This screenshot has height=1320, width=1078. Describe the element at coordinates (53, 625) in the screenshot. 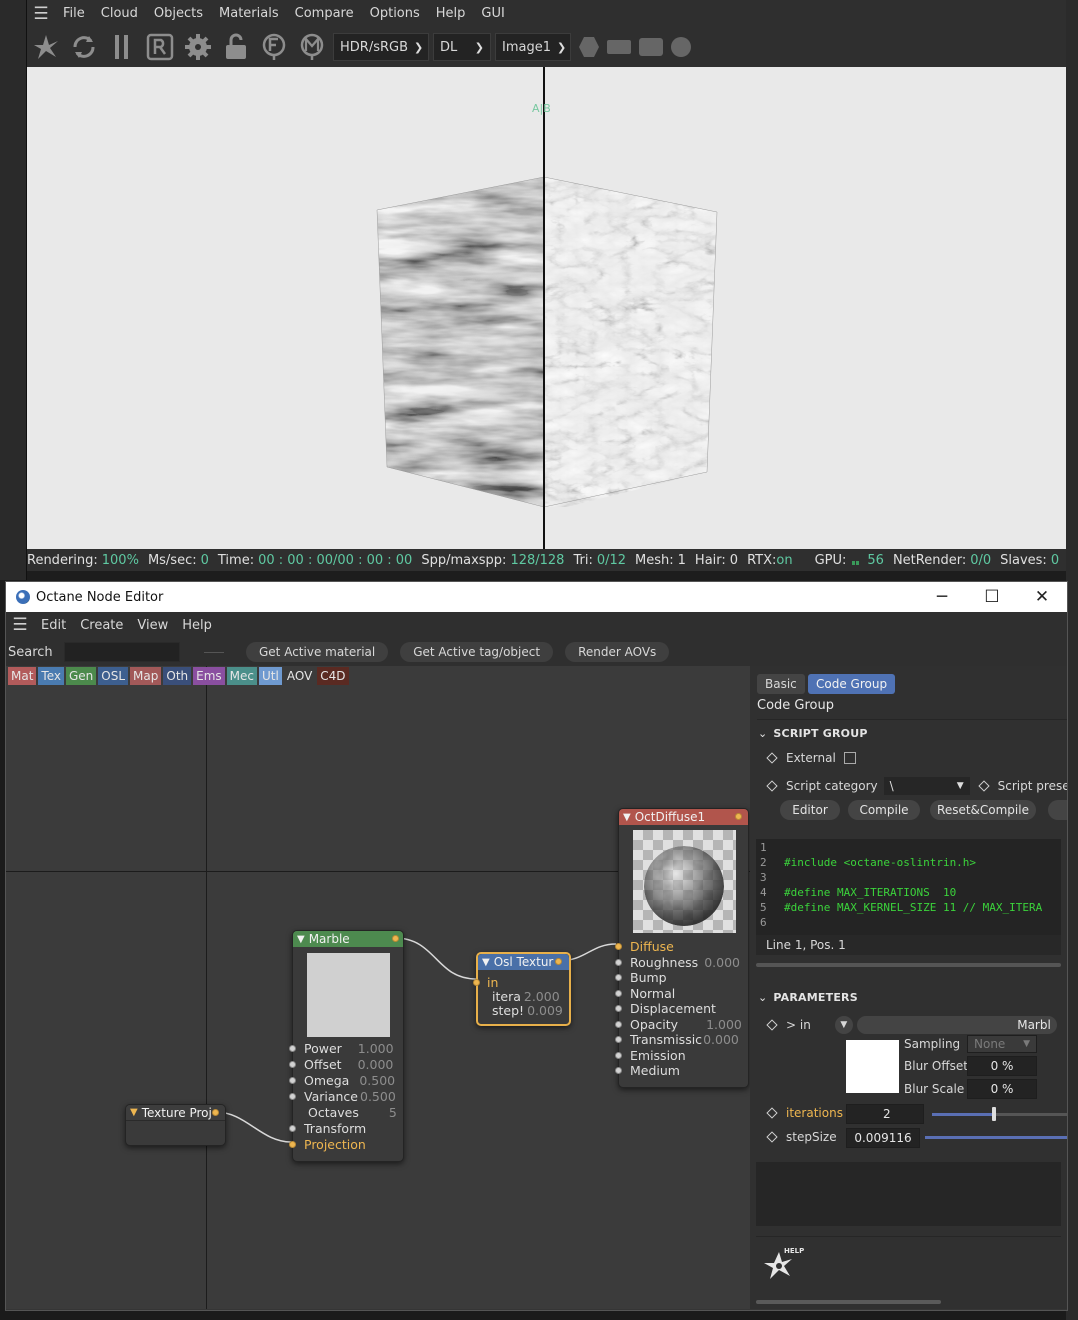

I see `menu-edit: Edit` at that location.